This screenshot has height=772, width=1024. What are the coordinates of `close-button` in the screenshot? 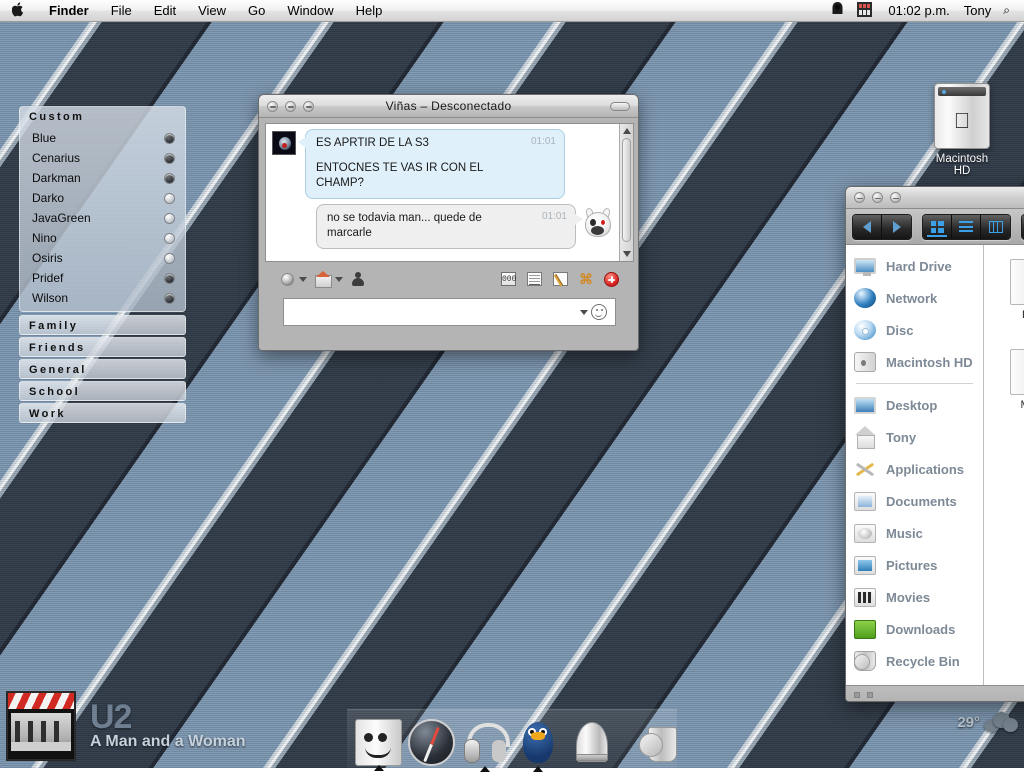 It's located at (859, 197).